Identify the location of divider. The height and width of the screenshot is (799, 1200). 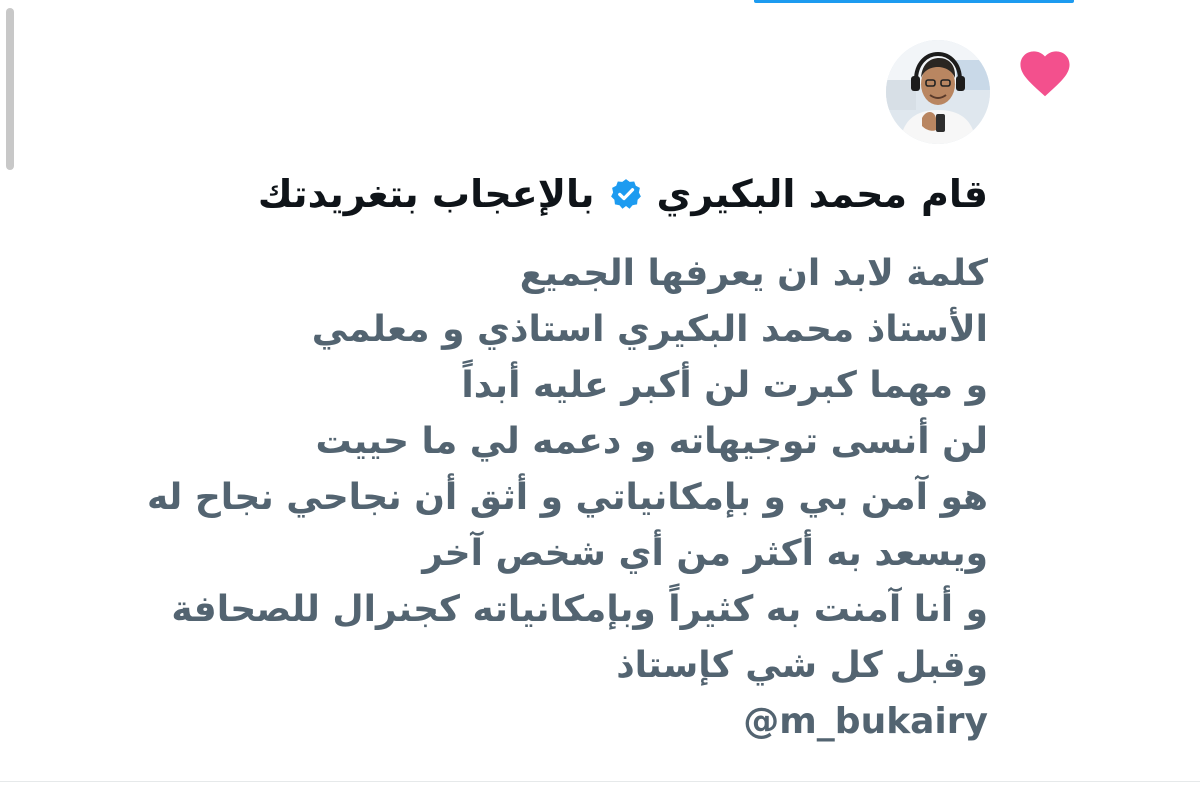
(600, 781).